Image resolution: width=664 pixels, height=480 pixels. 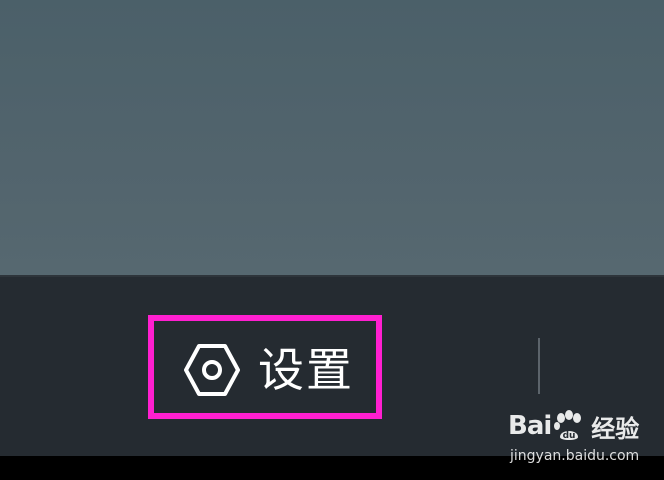 What do you see at coordinates (212, 370) in the screenshot?
I see `hexagon-settings-icon` at bounding box center [212, 370].